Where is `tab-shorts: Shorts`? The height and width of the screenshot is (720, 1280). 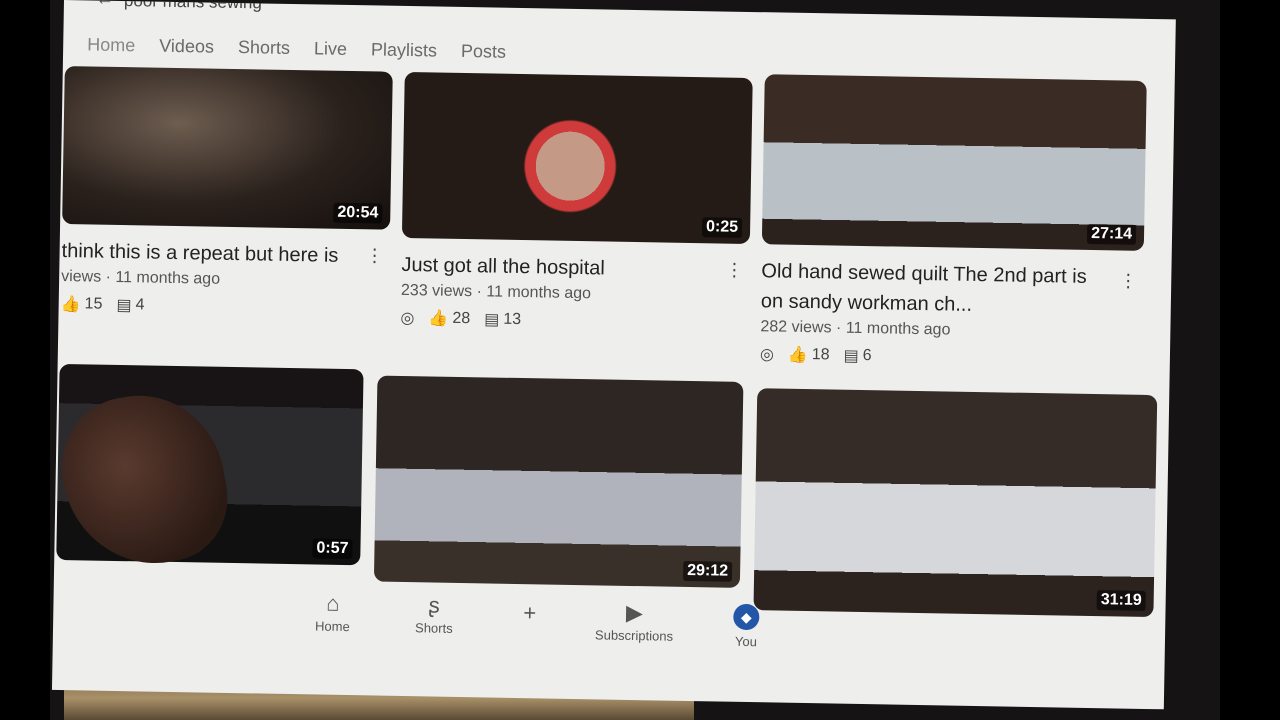
tab-shorts: Shorts is located at coordinates (264, 48).